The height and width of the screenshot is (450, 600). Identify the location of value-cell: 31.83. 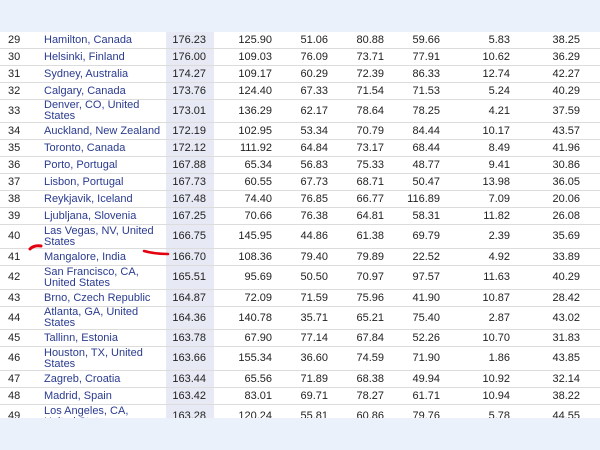
(549, 338).